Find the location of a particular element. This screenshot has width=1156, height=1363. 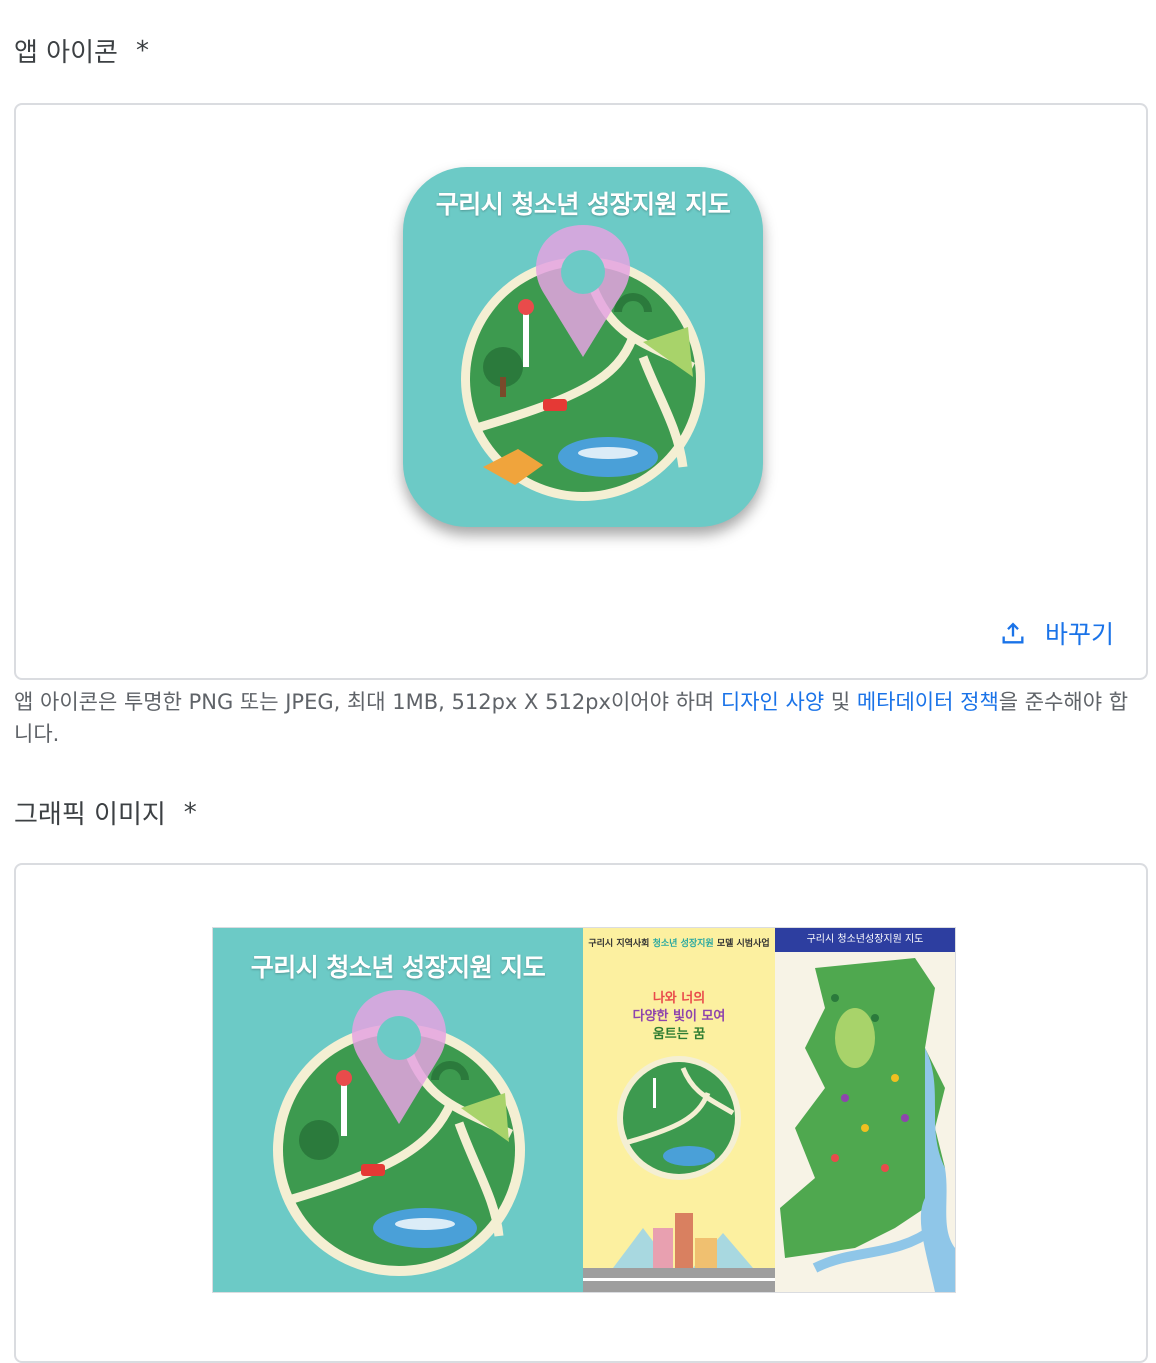

replace-button: 바꾸기 is located at coordinates (1056, 633).